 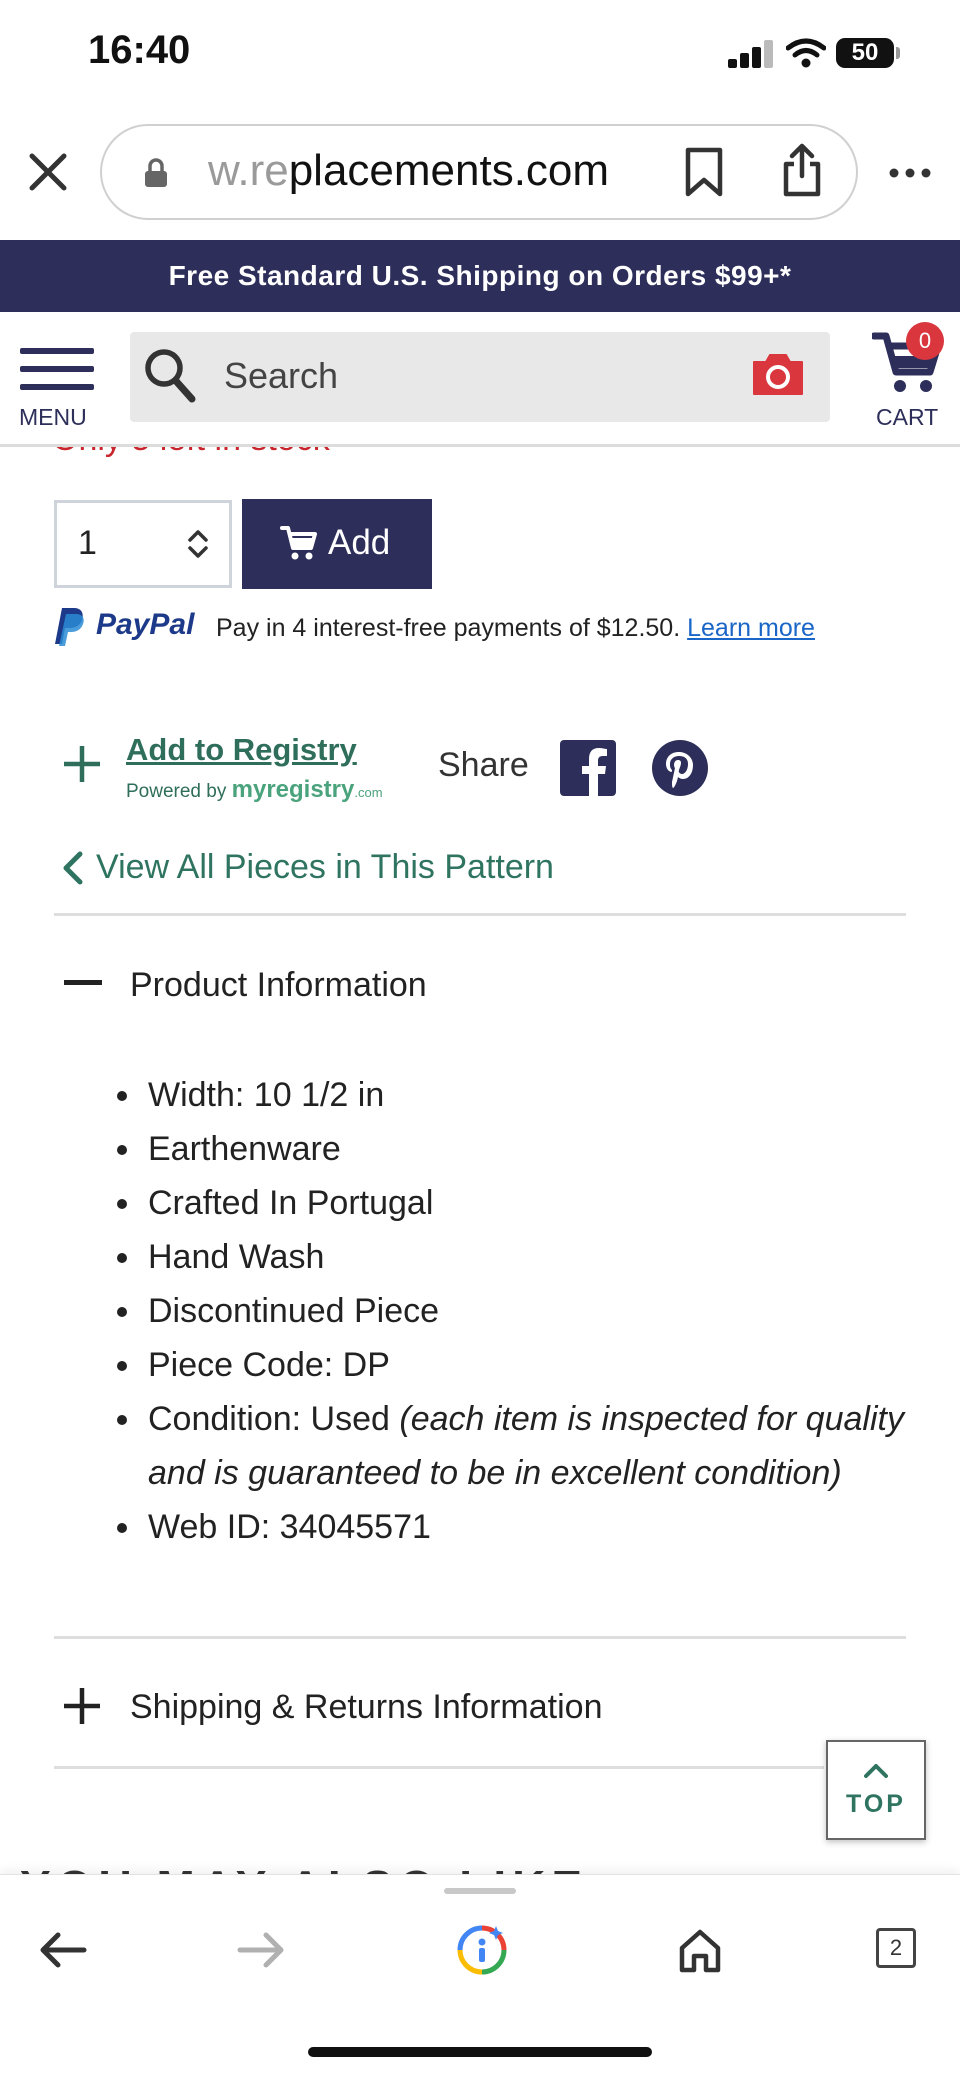 I want to click on detail-width: Width: 10 1/2 in, so click(x=524, y=1095).